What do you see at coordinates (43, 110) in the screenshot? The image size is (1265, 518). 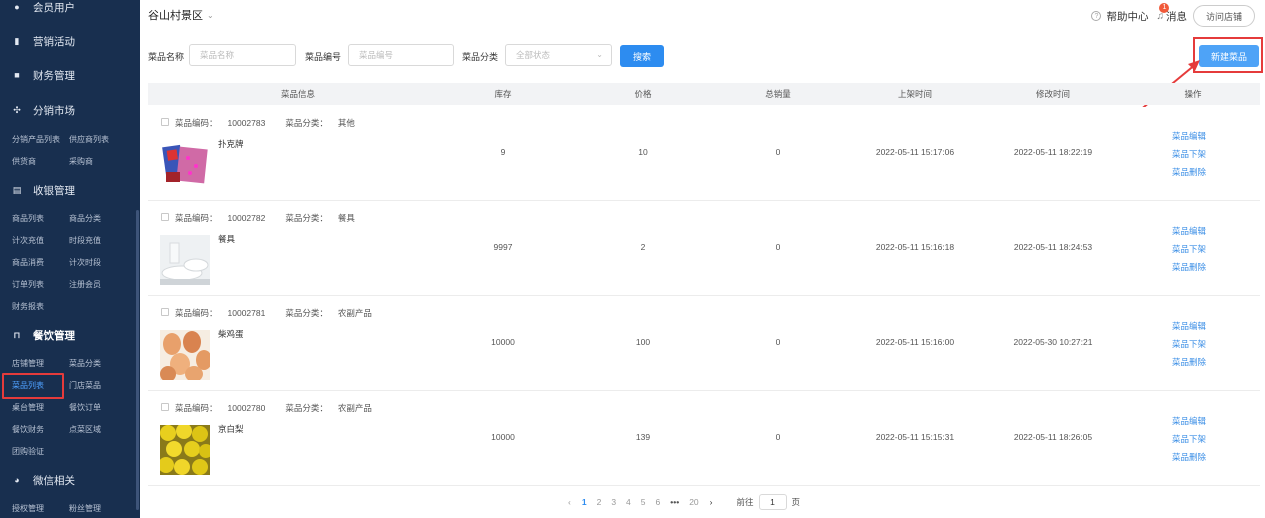 I see `sidebar-section-distribution: ✣ 分销市场` at bounding box center [43, 110].